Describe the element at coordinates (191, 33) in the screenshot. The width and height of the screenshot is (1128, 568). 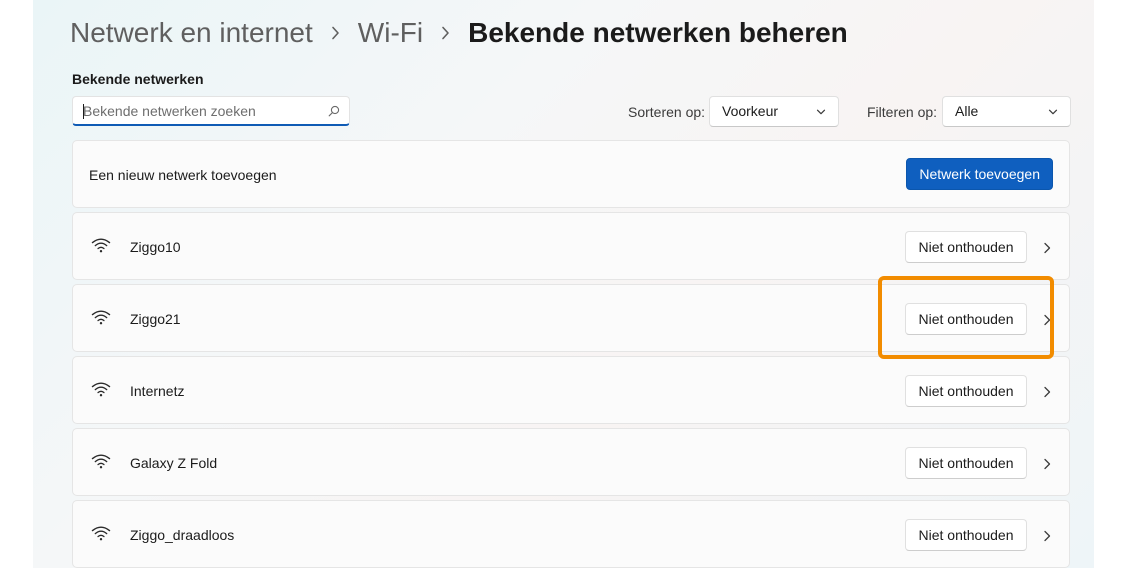
I see `breadcrumb-network-internet: Netwerk en internet` at that location.